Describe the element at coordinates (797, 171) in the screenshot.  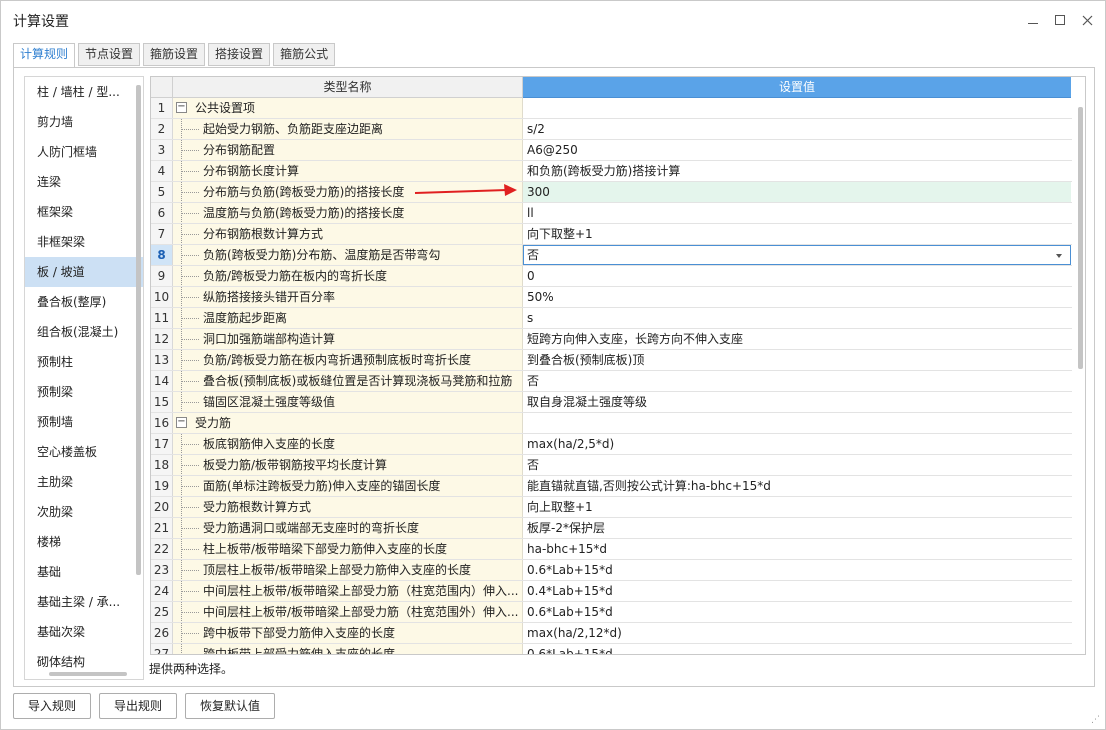
I see `setting-value-cell: 和负筋(跨板受力筋)搭接计算` at that location.